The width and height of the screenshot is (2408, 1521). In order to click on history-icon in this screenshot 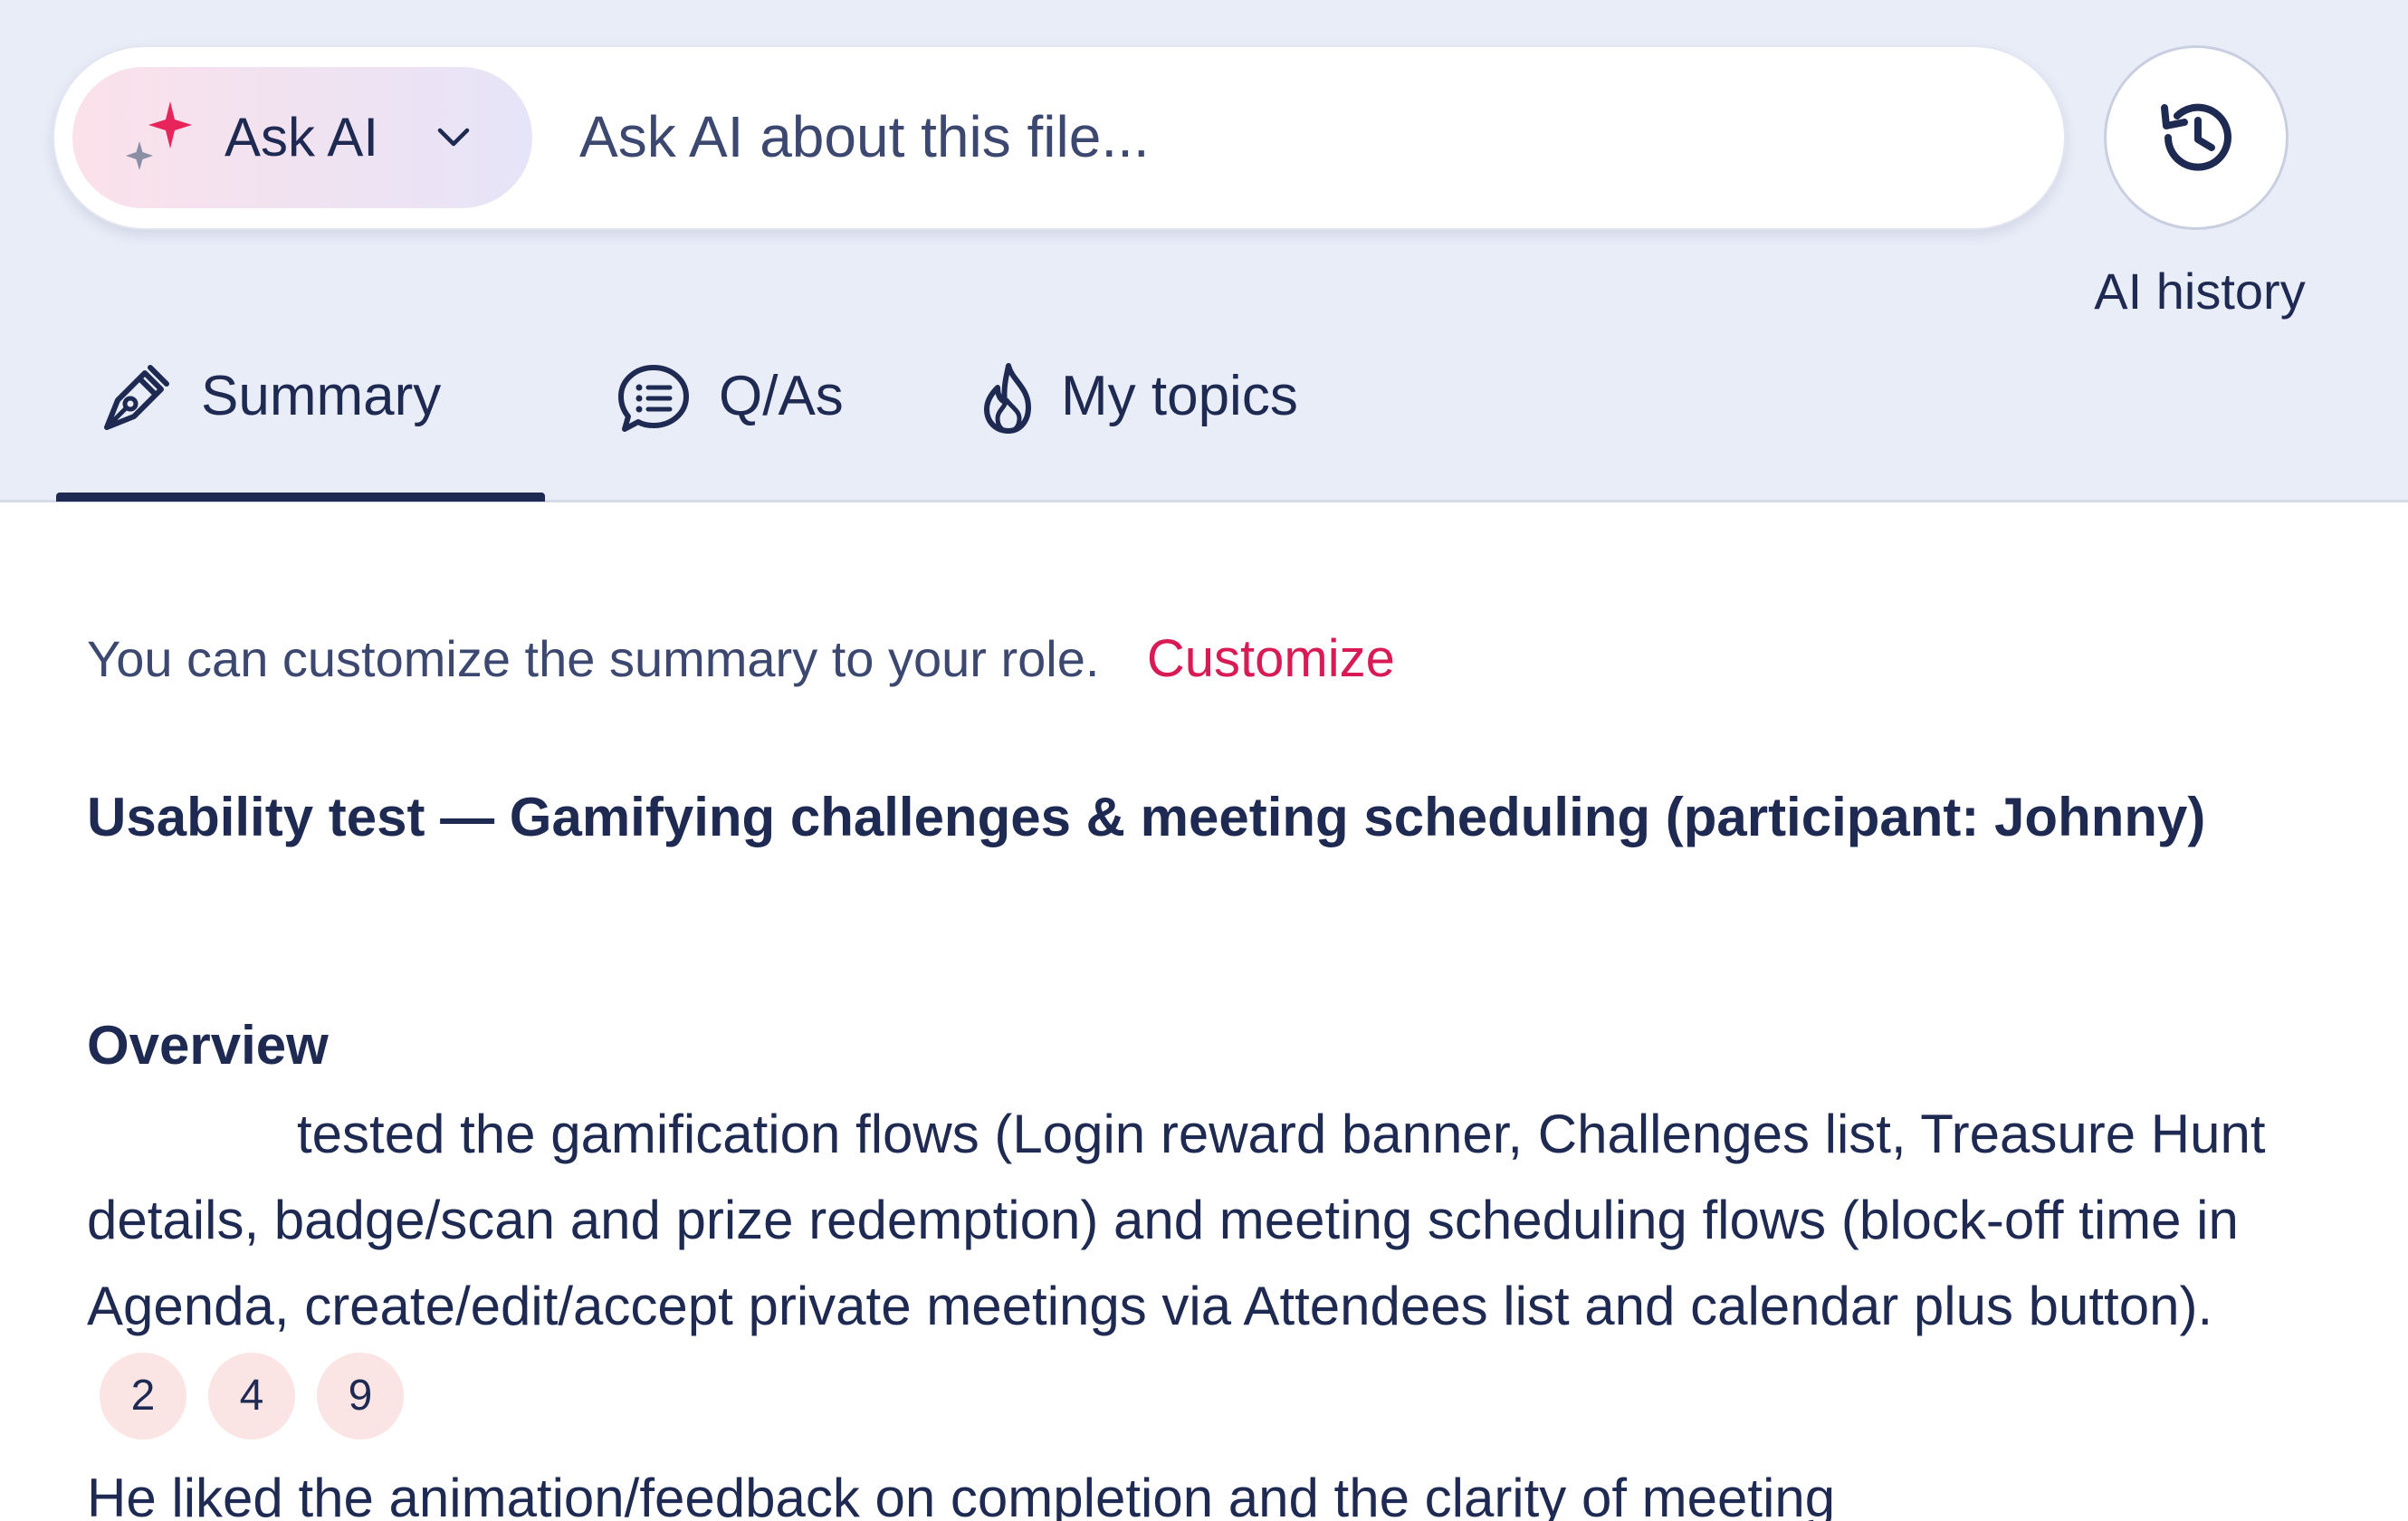, I will do `click(2196, 137)`.